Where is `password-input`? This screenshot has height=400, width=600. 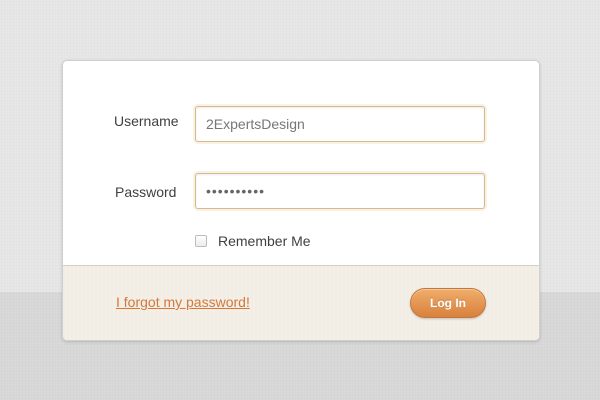
password-input is located at coordinates (340, 191).